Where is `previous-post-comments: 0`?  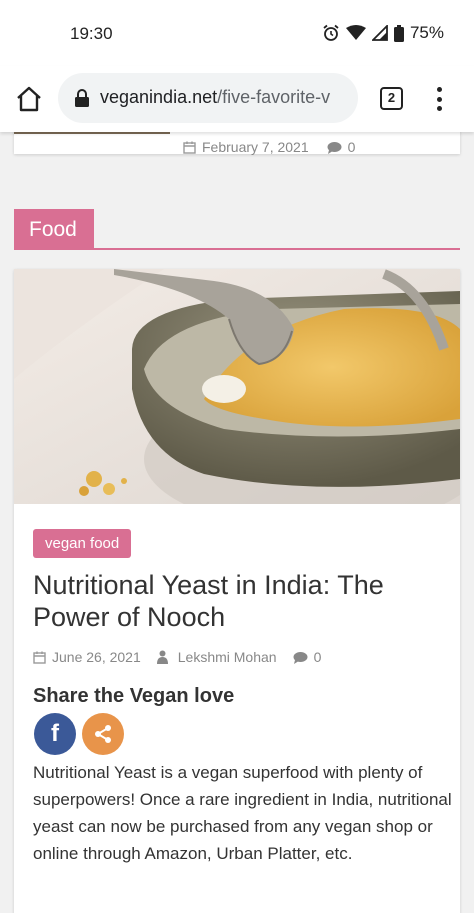
previous-post-comments: 0 is located at coordinates (352, 147).